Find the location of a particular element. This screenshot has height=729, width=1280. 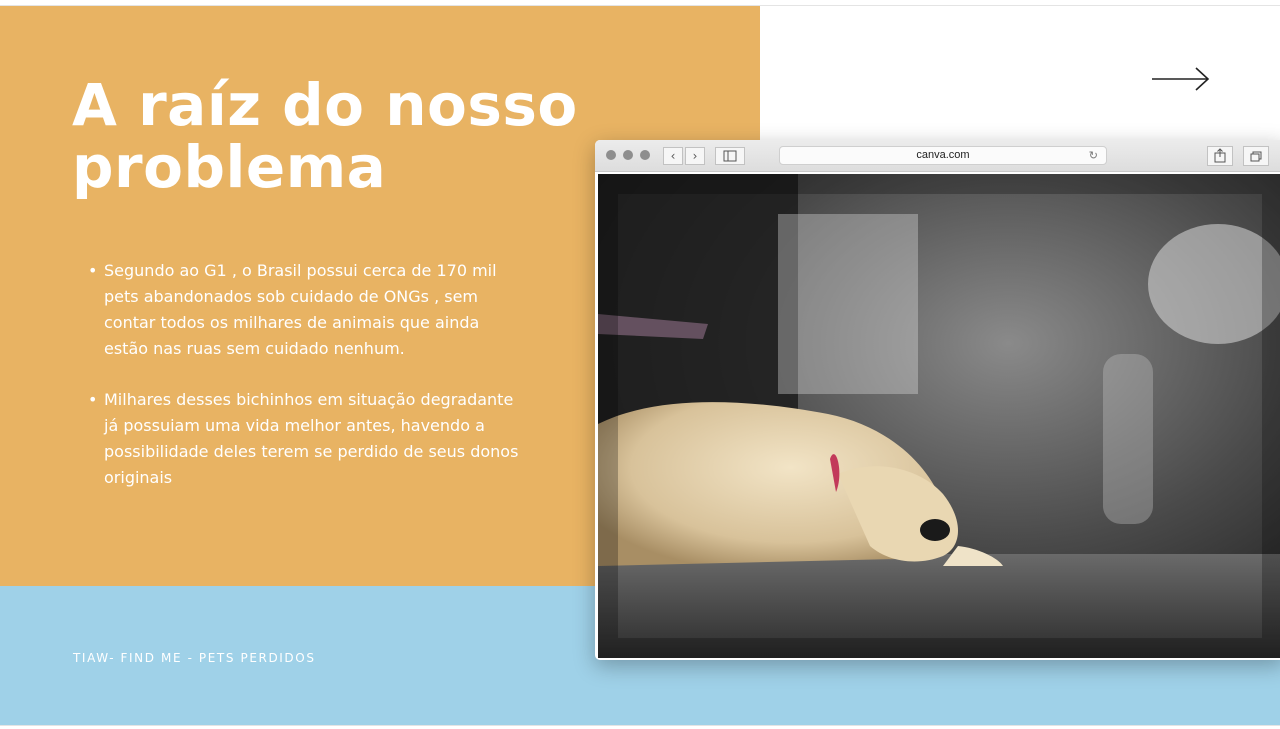

forward-button: › is located at coordinates (695, 156).